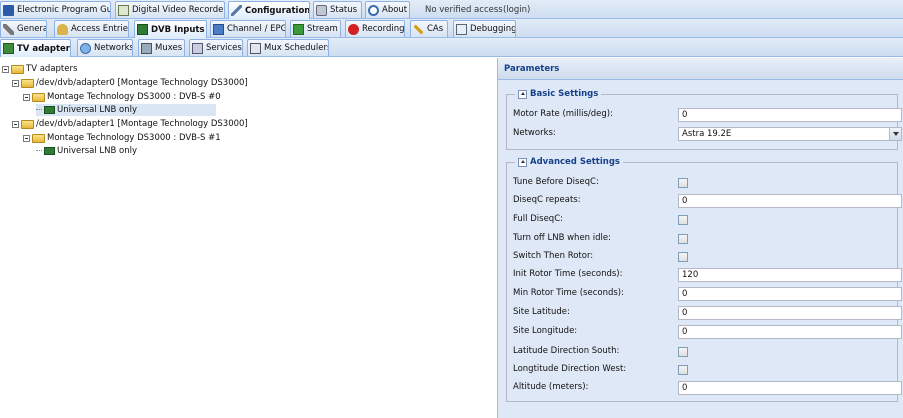  What do you see at coordinates (122, 97) in the screenshot?
I see `tree-node-frontend0: Montage Technology DS3000 : DVB-S #0` at bounding box center [122, 97].